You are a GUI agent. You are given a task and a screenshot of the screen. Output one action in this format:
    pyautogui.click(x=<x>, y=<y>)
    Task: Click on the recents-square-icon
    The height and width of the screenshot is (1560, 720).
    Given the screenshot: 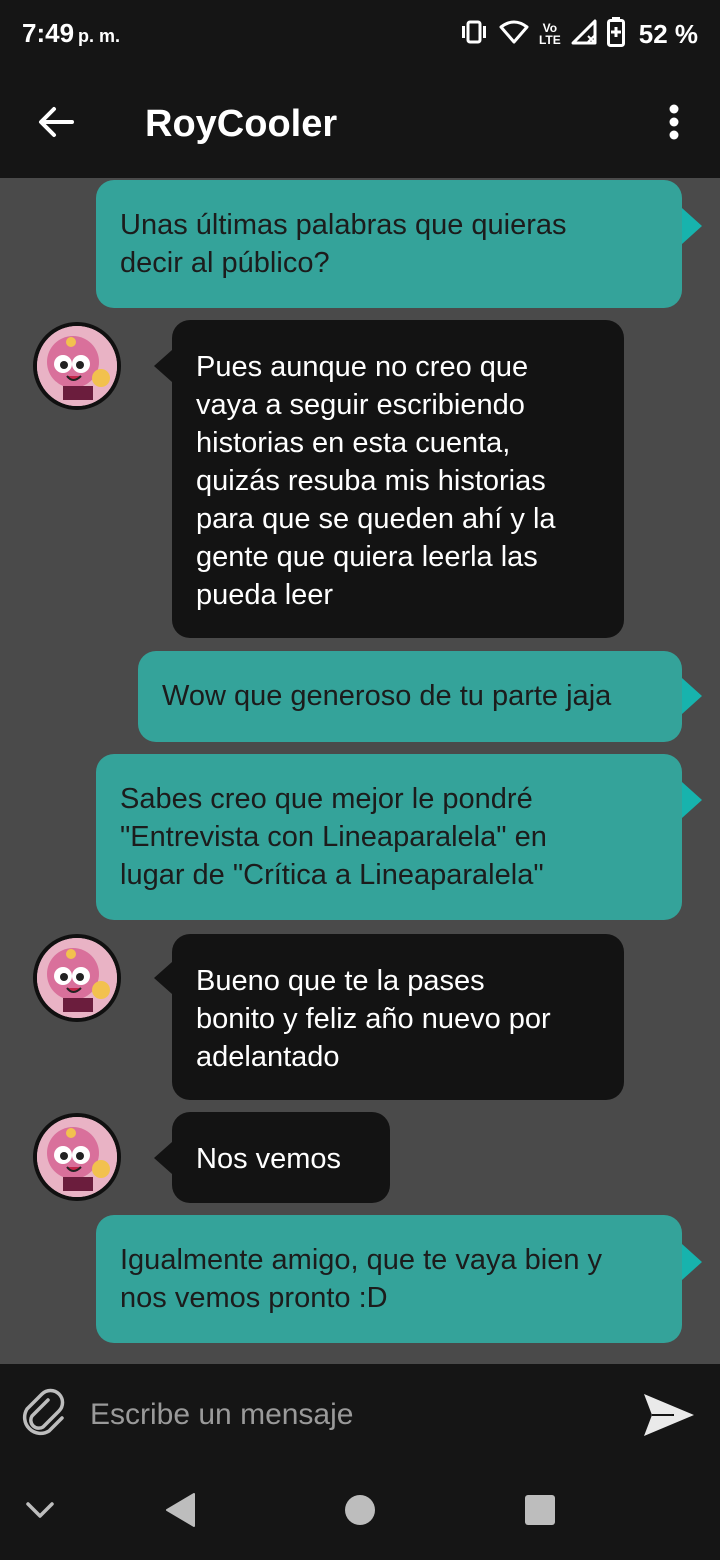 What is the action you would take?
    pyautogui.click(x=540, y=1512)
    